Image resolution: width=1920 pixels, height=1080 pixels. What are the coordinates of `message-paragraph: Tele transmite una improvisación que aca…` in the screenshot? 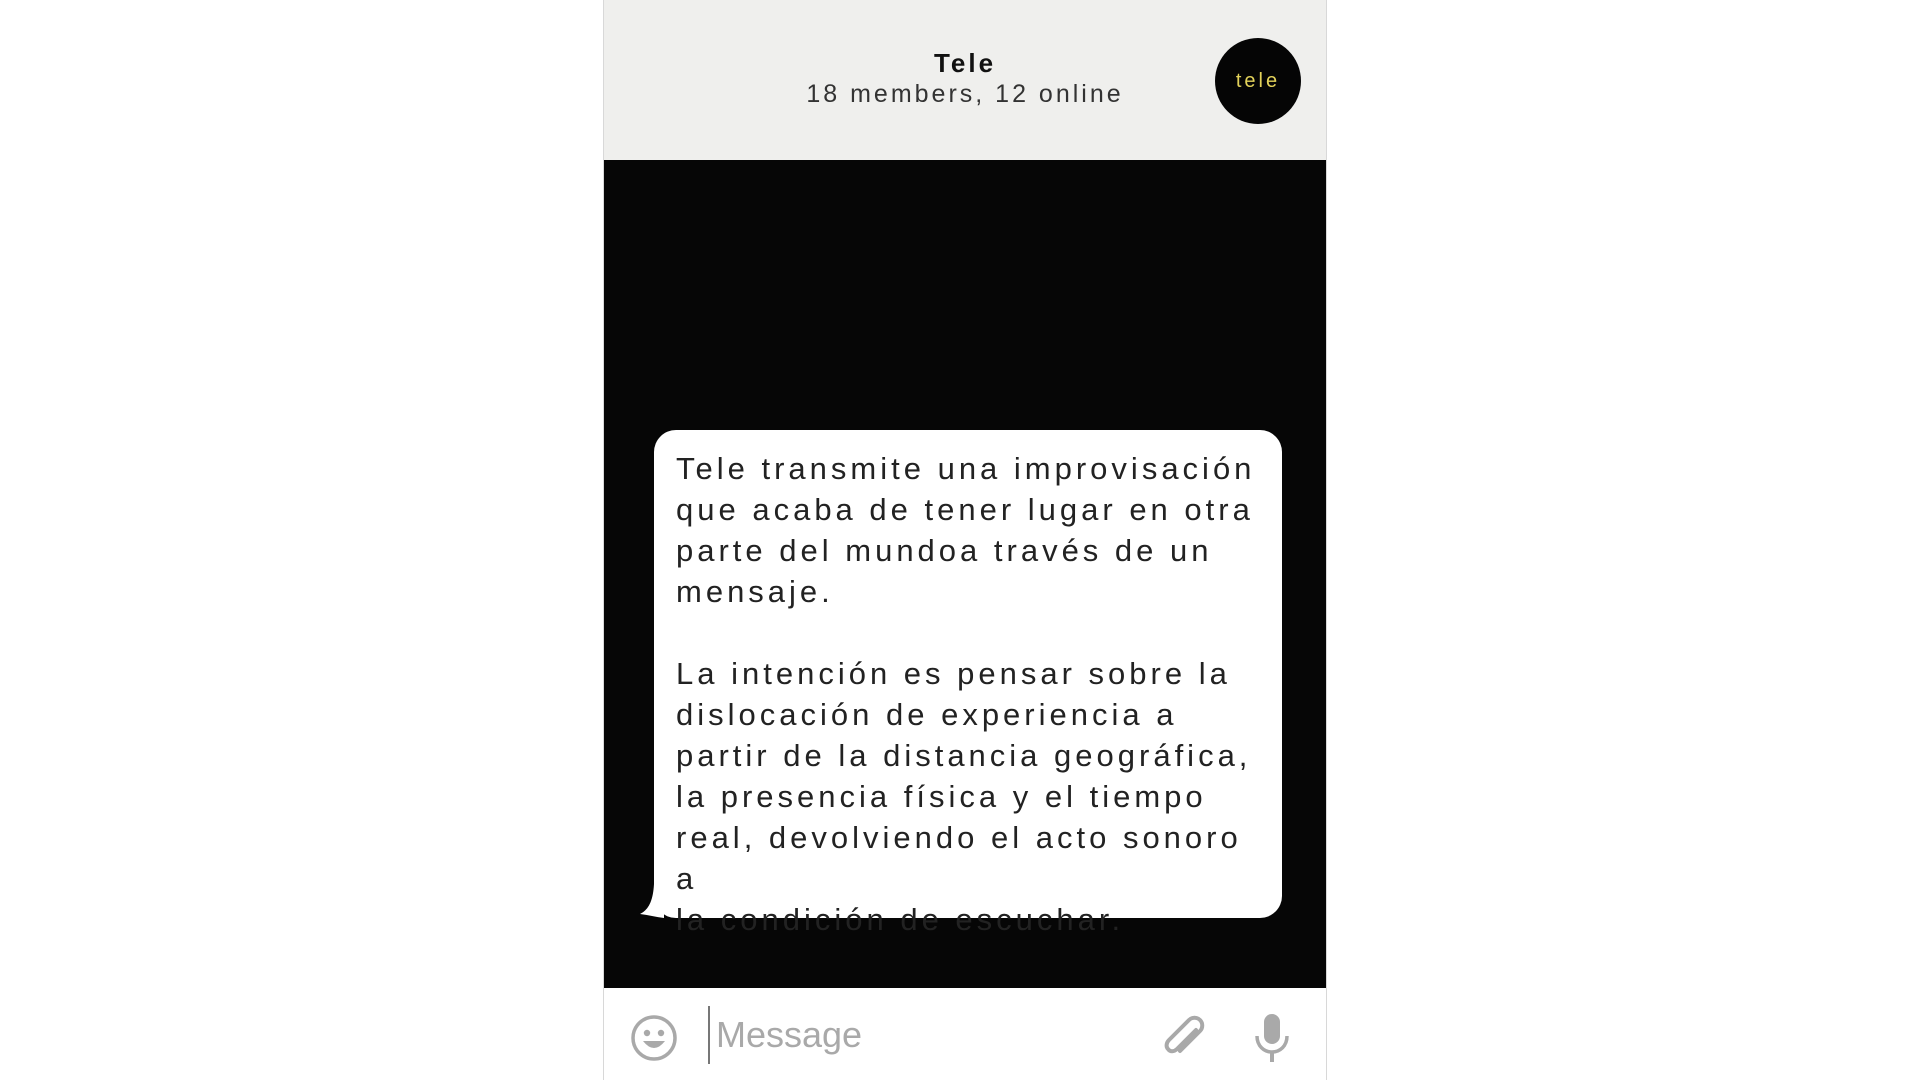 It's located at (966, 530).